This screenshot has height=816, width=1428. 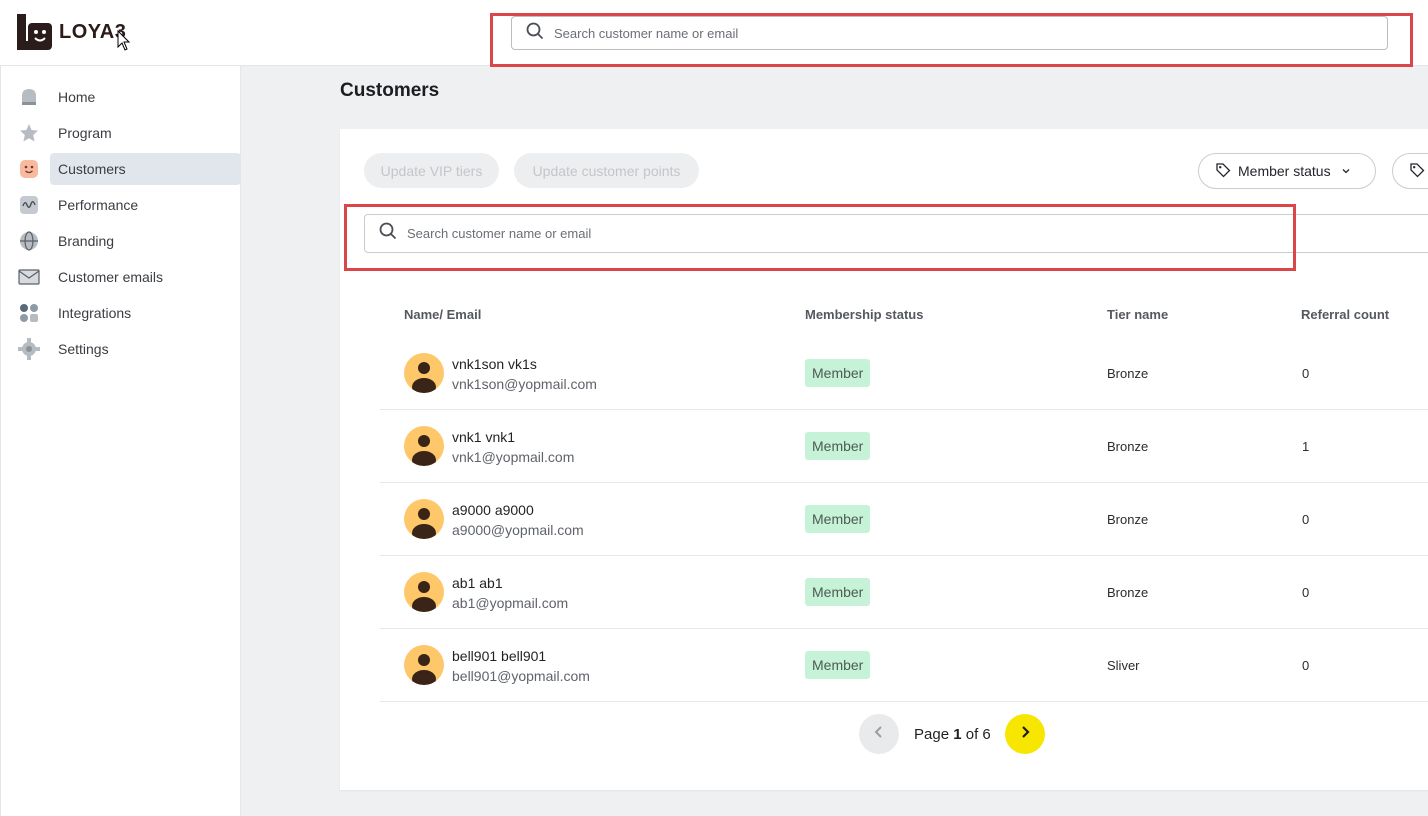 What do you see at coordinates (390, 90) in the screenshot?
I see `page-title: Customers` at bounding box center [390, 90].